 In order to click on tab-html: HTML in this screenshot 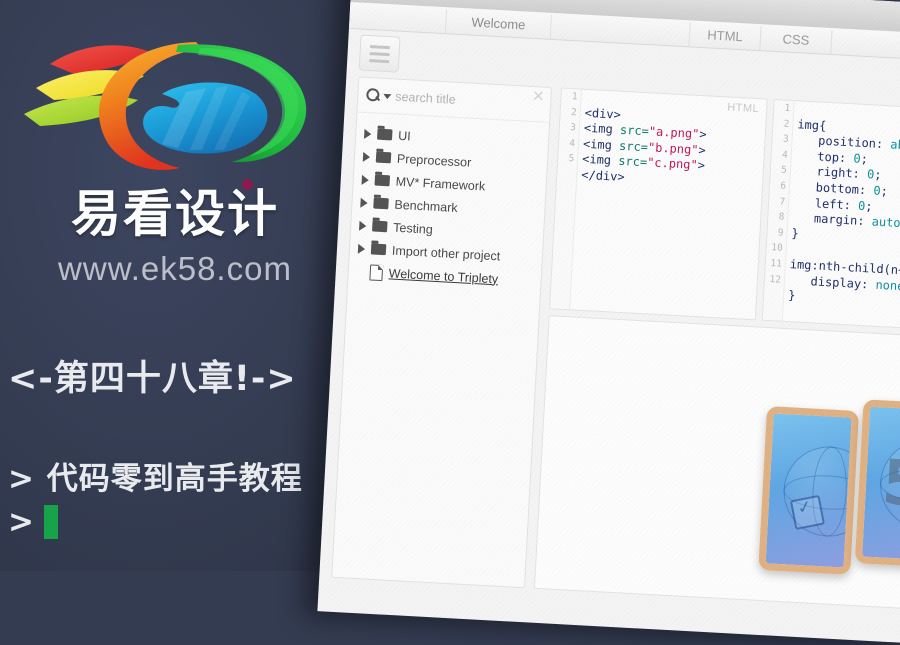, I will do `click(725, 36)`.